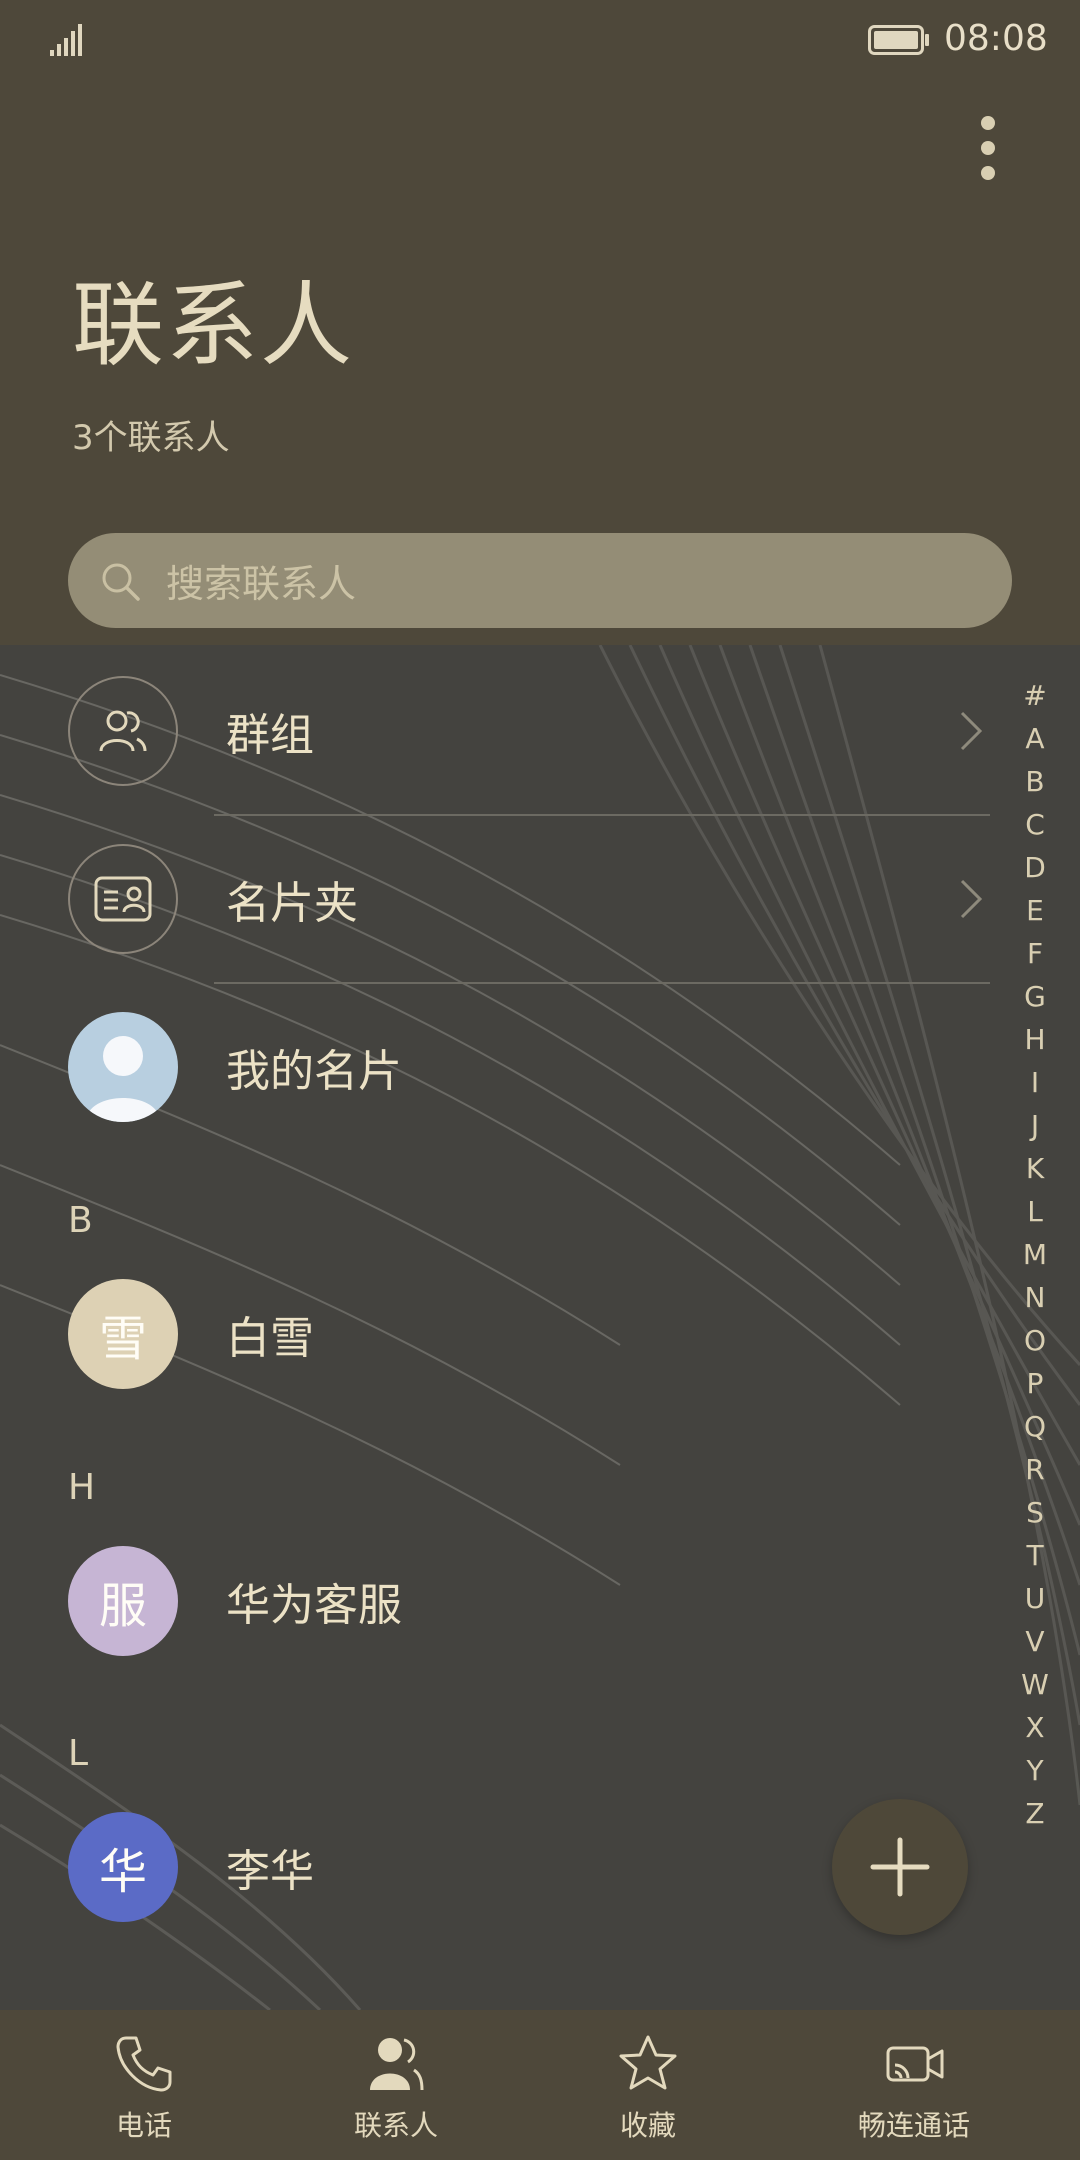 Image resolution: width=1080 pixels, height=2160 pixels. What do you see at coordinates (1035, 1211) in the screenshot?
I see `alphabet-index-letter: L` at bounding box center [1035, 1211].